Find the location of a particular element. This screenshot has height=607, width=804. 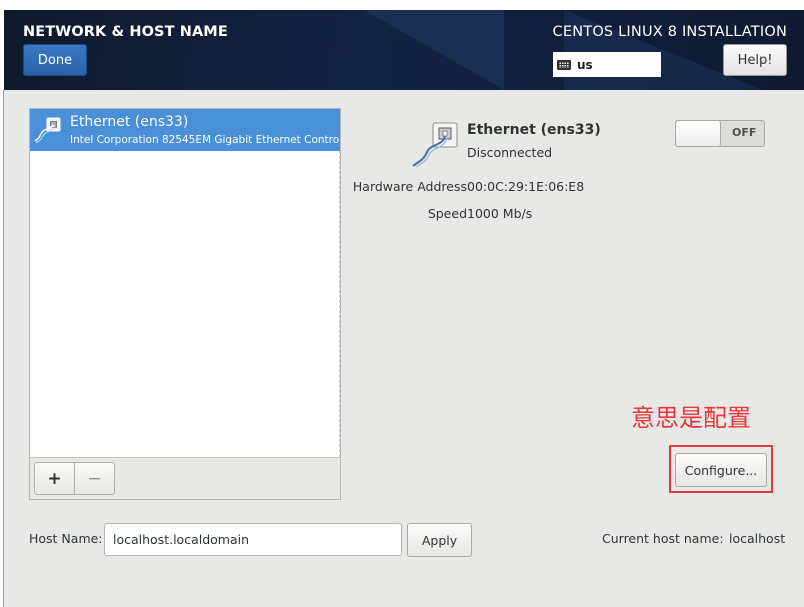

host-name-input is located at coordinates (253, 539).